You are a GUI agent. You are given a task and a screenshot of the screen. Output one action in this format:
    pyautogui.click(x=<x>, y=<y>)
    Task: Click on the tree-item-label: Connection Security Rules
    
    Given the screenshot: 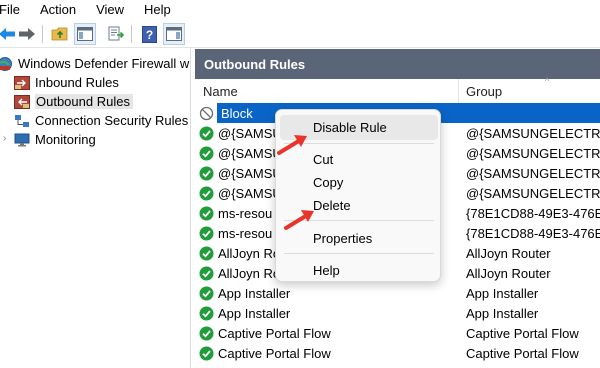 What is the action you would take?
    pyautogui.click(x=112, y=120)
    